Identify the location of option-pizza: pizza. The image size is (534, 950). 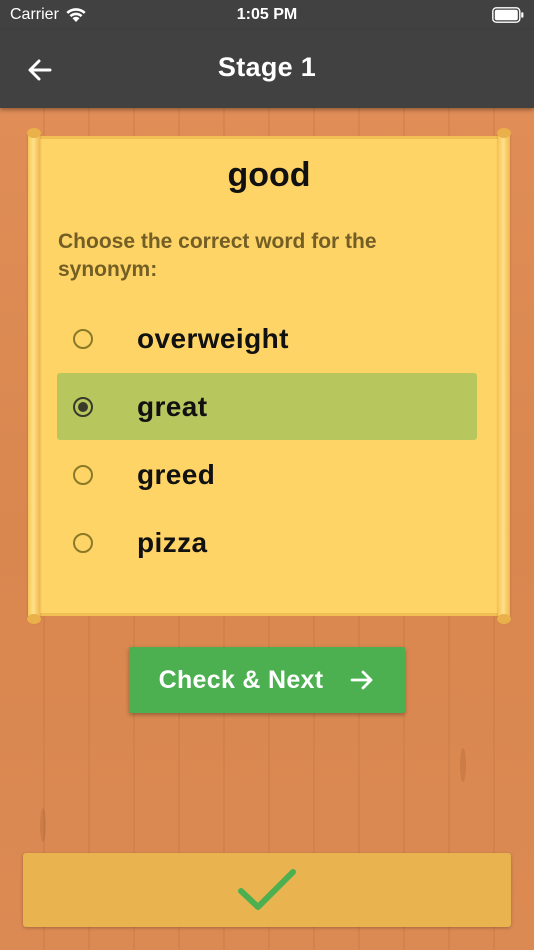
(267, 542).